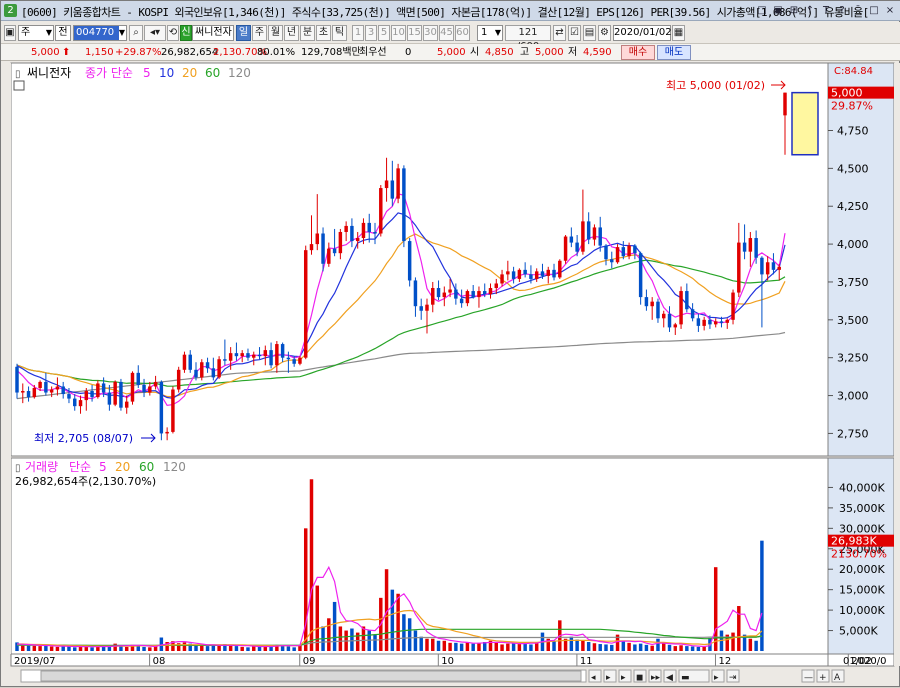 Image resolution: width=900 pixels, height=688 pixels. What do you see at coordinates (462, 33) in the screenshot?
I see `minute-option-60: 60` at bounding box center [462, 33].